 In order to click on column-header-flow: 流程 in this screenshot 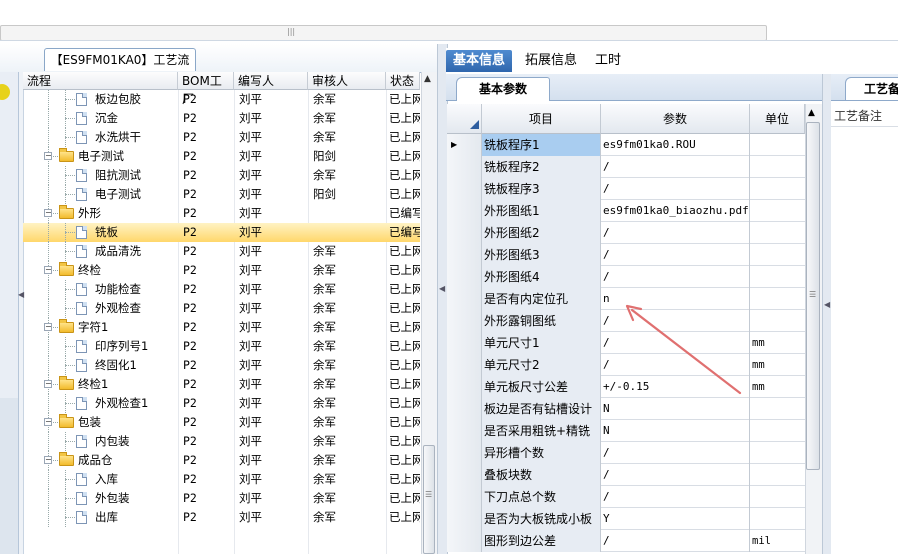, I will do `click(100, 81)`.